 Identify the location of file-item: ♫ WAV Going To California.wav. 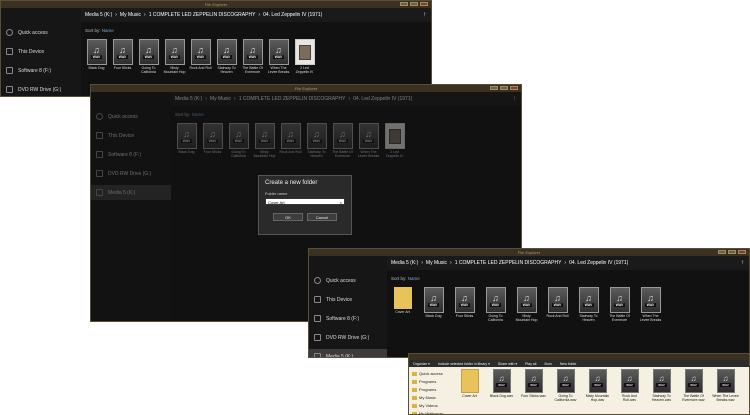
(565, 385).